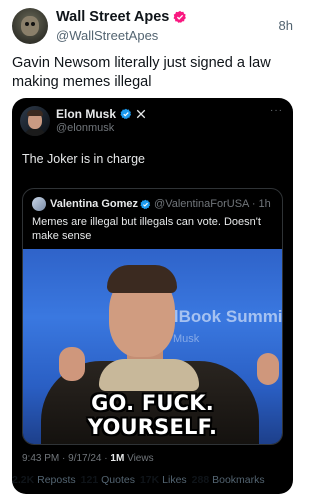 This screenshot has width=320, height=500. I want to click on more-options-icon: ···, so click(276, 110).